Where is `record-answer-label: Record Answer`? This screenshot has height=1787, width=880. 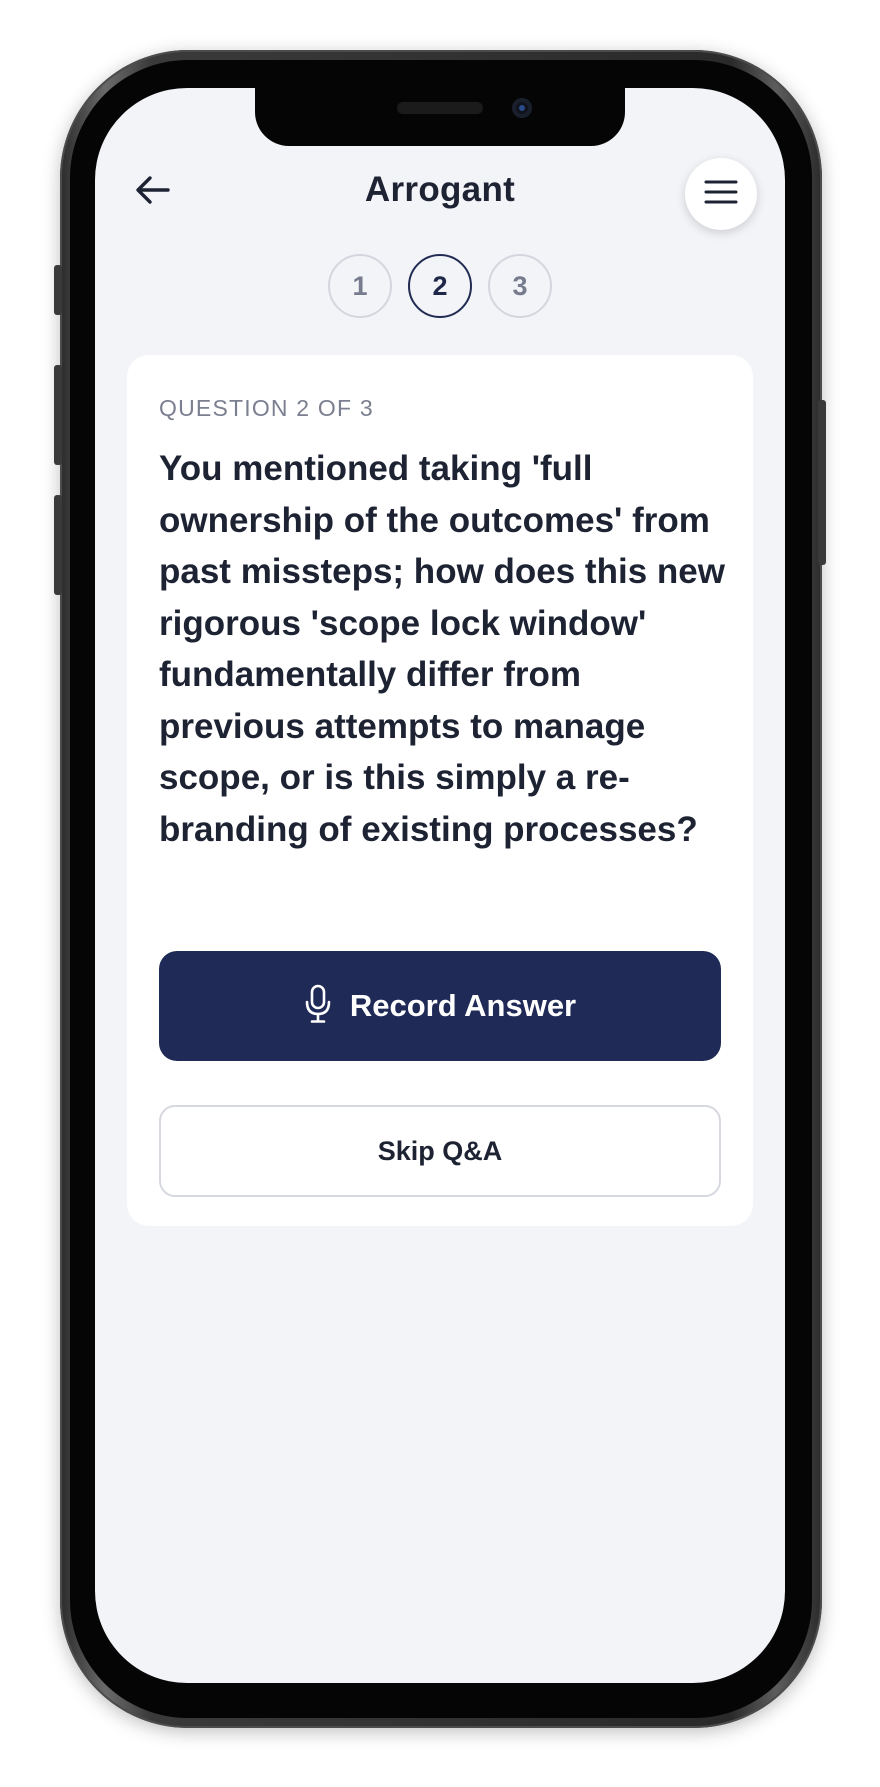 record-answer-label: Record Answer is located at coordinates (463, 1005).